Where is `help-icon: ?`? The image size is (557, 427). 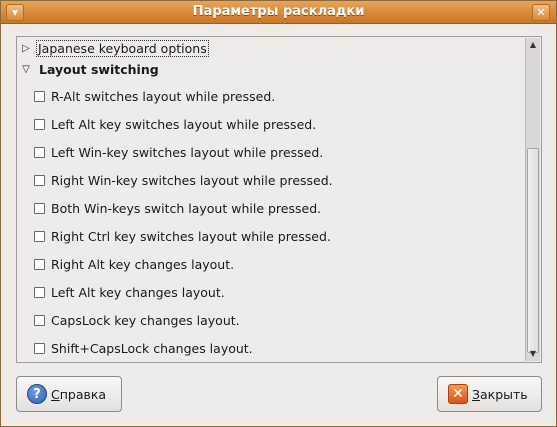 help-icon: ? is located at coordinates (37, 394).